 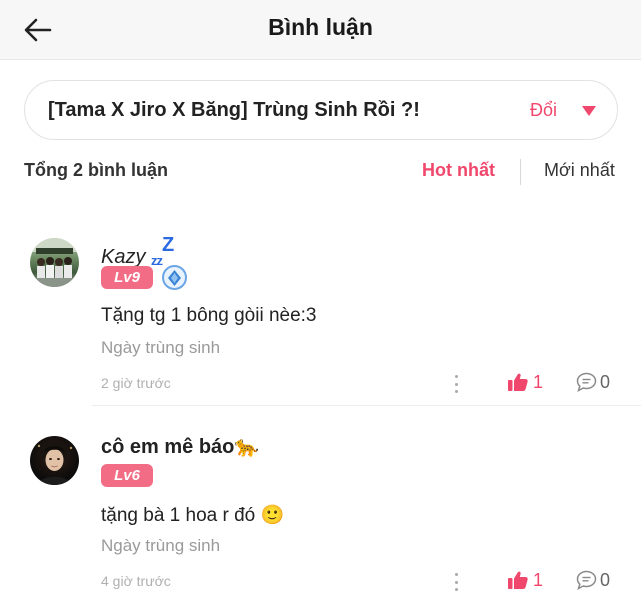 What do you see at coordinates (272, 515) in the screenshot?
I see `smile-emoji: 🙂` at bounding box center [272, 515].